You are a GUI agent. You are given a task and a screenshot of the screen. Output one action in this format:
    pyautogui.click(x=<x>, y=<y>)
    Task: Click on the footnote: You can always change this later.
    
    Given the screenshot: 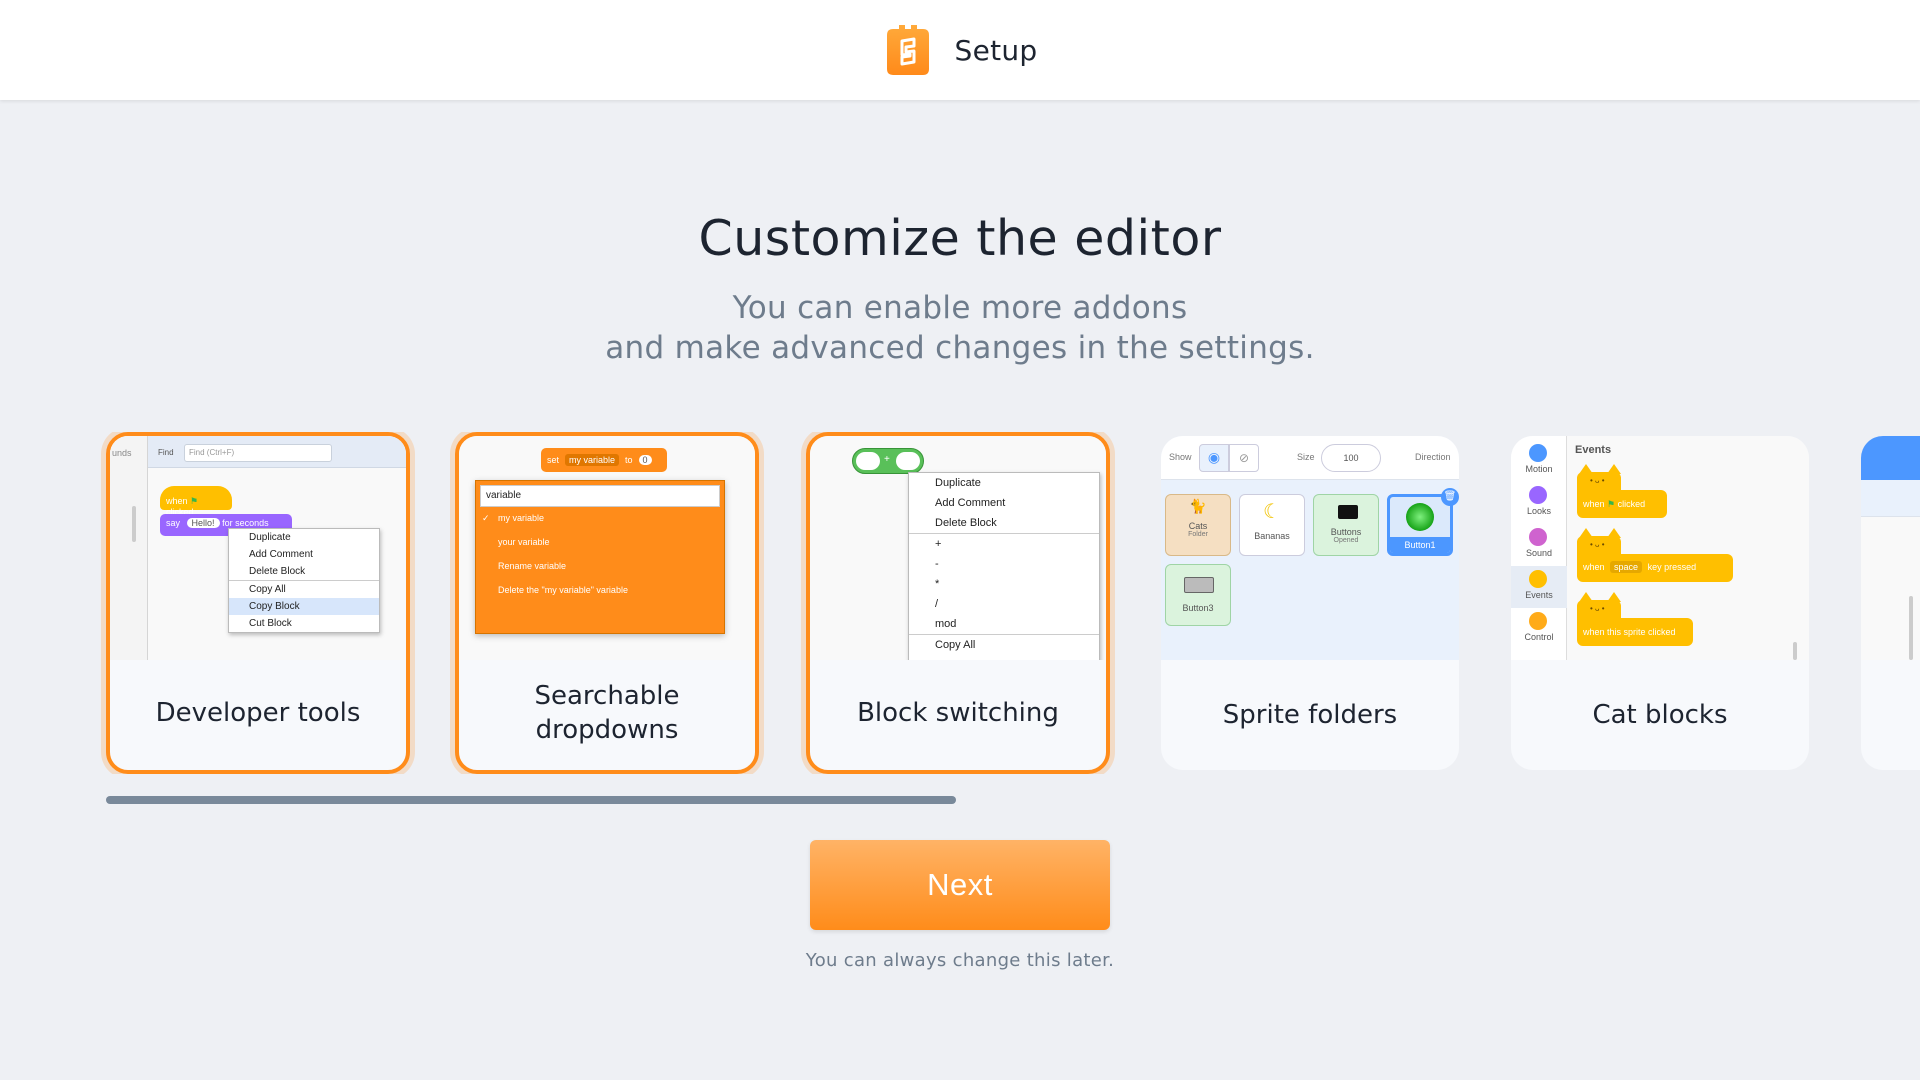 What is the action you would take?
    pyautogui.click(x=960, y=960)
    